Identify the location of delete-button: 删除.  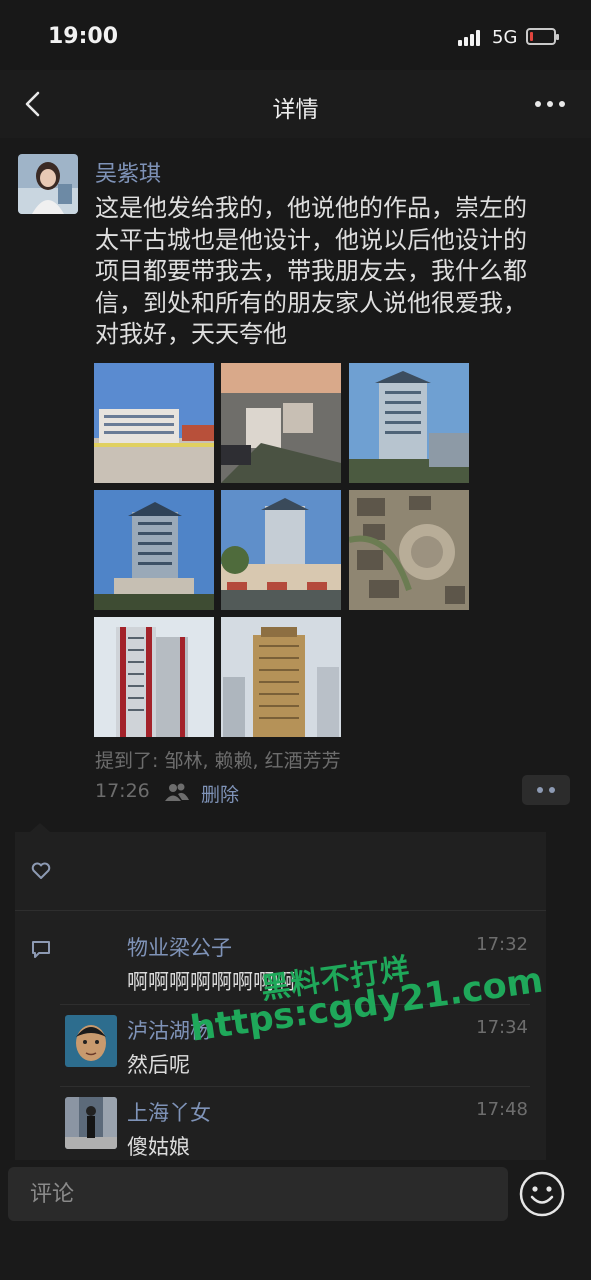
(220, 793).